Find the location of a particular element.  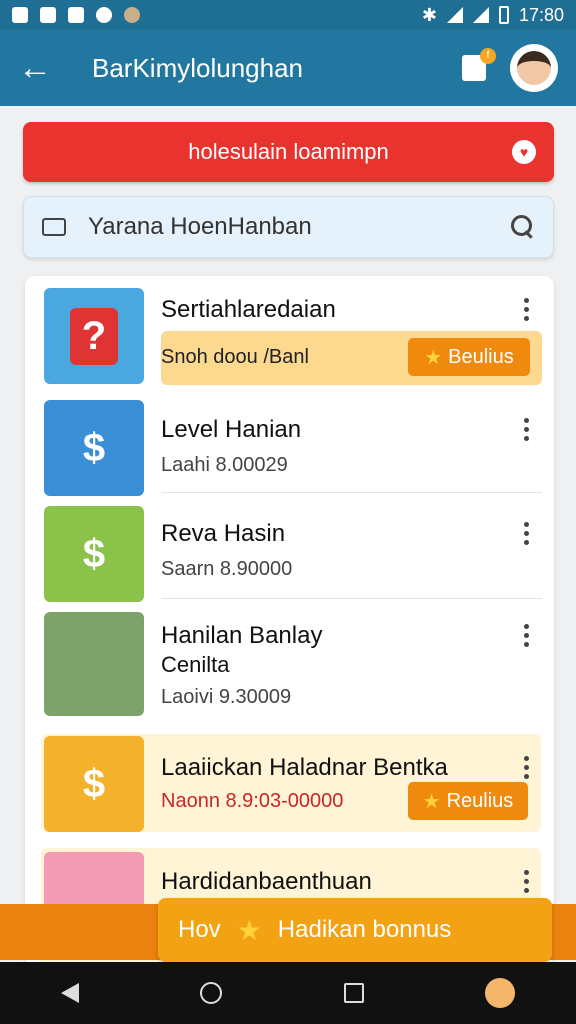

vpn-icon is located at coordinates (104, 15).